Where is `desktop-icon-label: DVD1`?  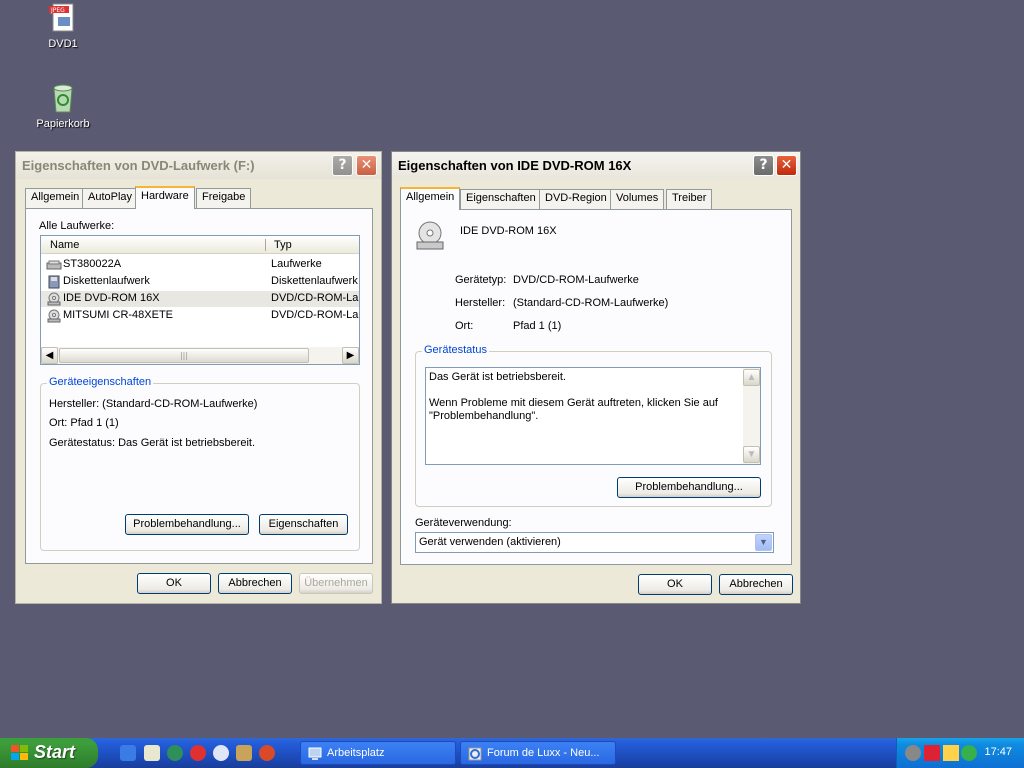
desktop-icon-label: DVD1 is located at coordinates (63, 44).